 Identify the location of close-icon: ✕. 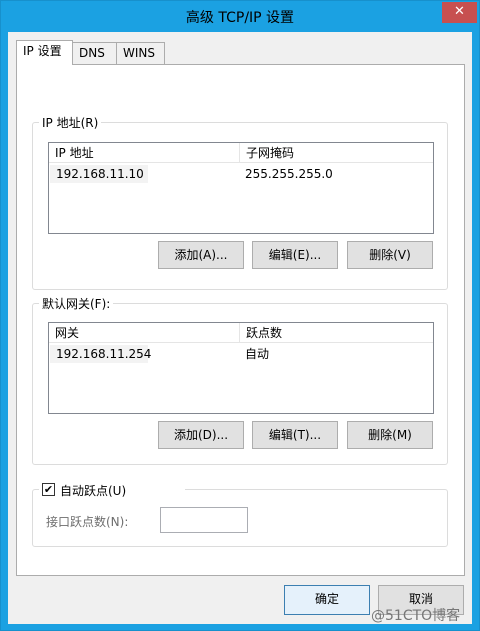
(459, 11).